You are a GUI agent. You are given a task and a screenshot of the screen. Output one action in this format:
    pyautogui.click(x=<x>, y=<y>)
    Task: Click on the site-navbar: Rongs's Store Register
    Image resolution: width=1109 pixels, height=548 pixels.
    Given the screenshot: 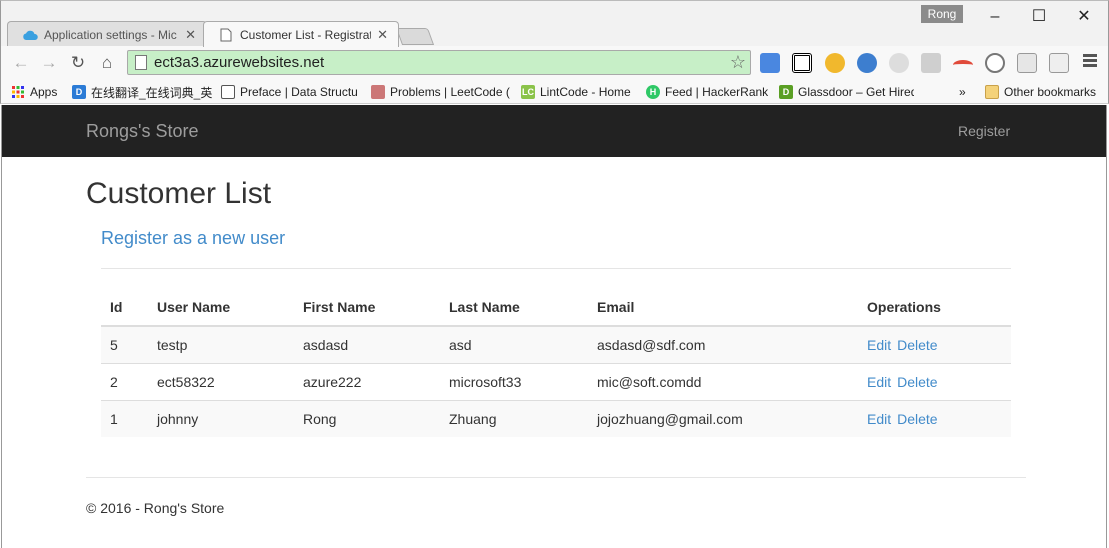 What is the action you would take?
    pyautogui.click(x=554, y=131)
    